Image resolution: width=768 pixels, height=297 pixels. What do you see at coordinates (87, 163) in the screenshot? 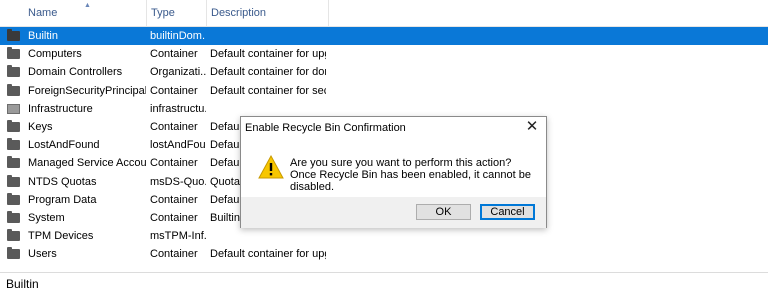
I see `item-name: Managed Service Accounts` at bounding box center [87, 163].